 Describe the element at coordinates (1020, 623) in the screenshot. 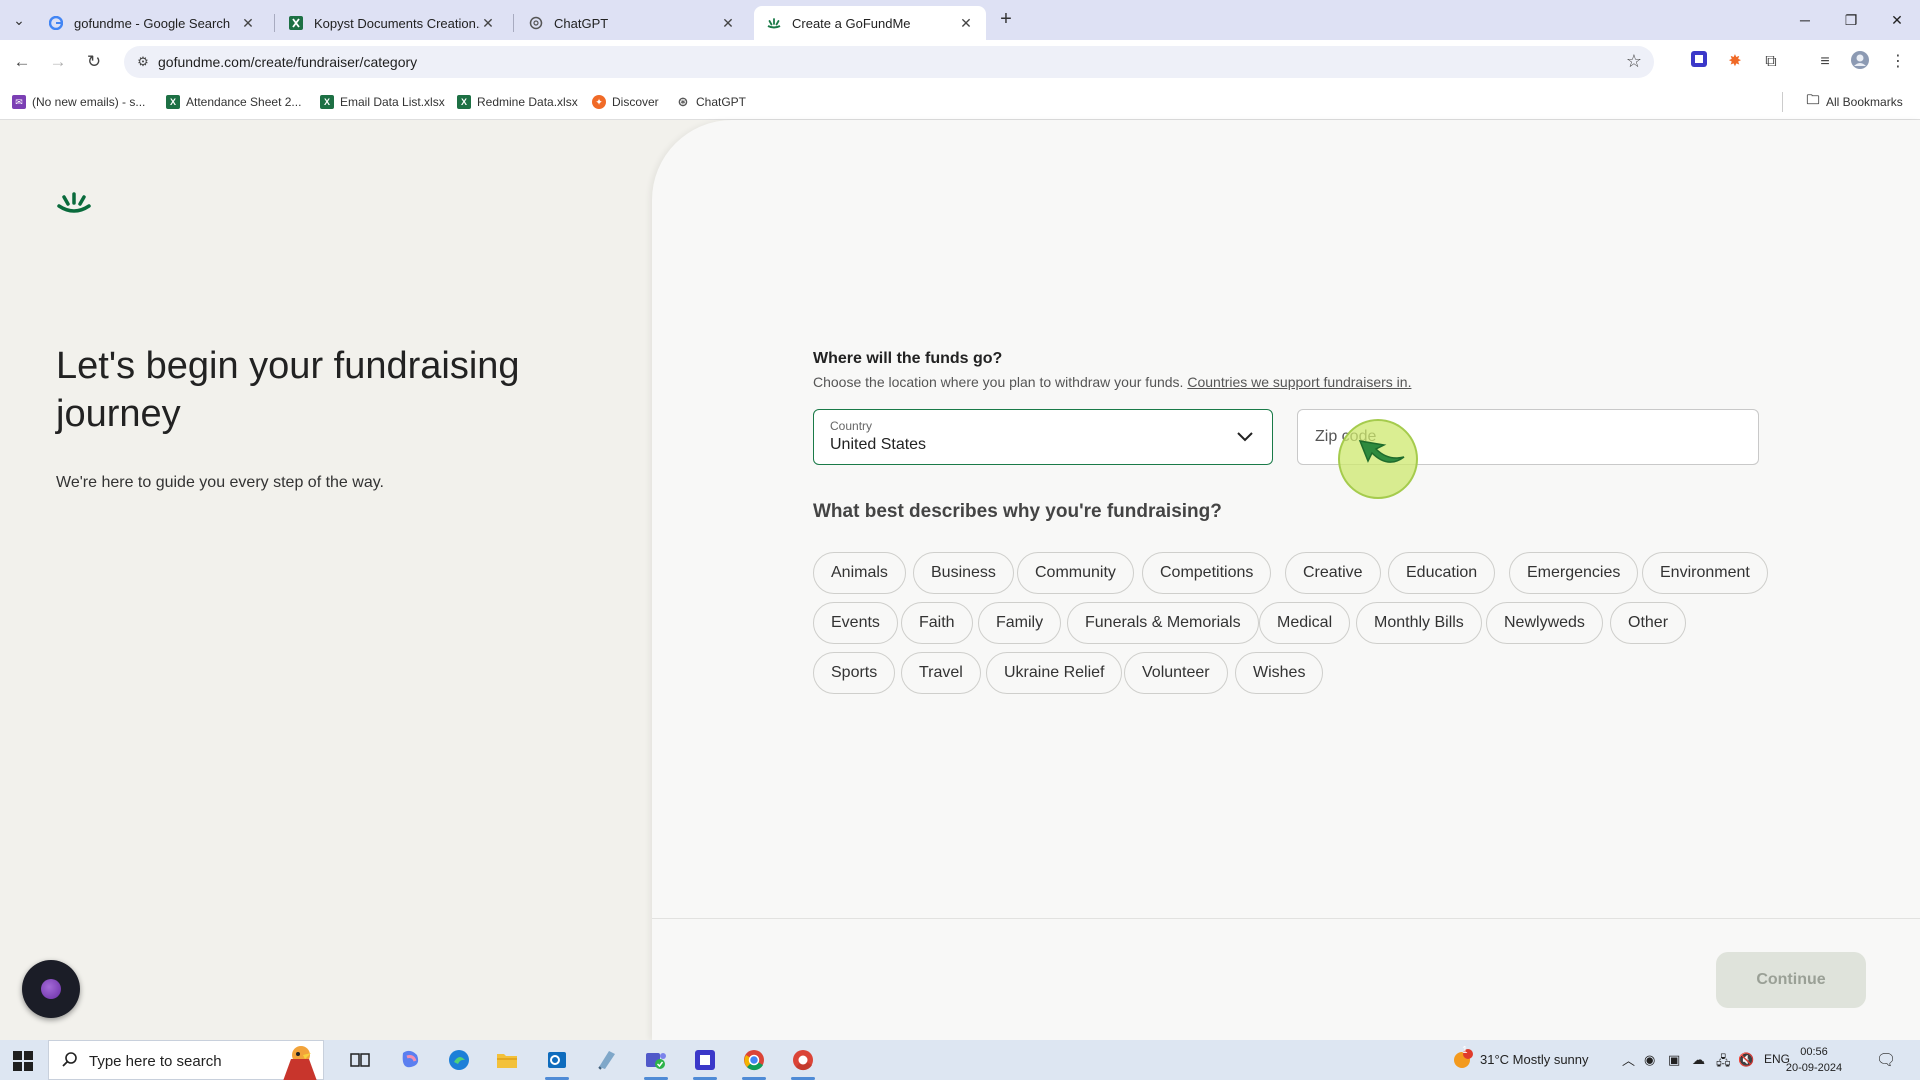

I see `category-chip-family: Family` at that location.